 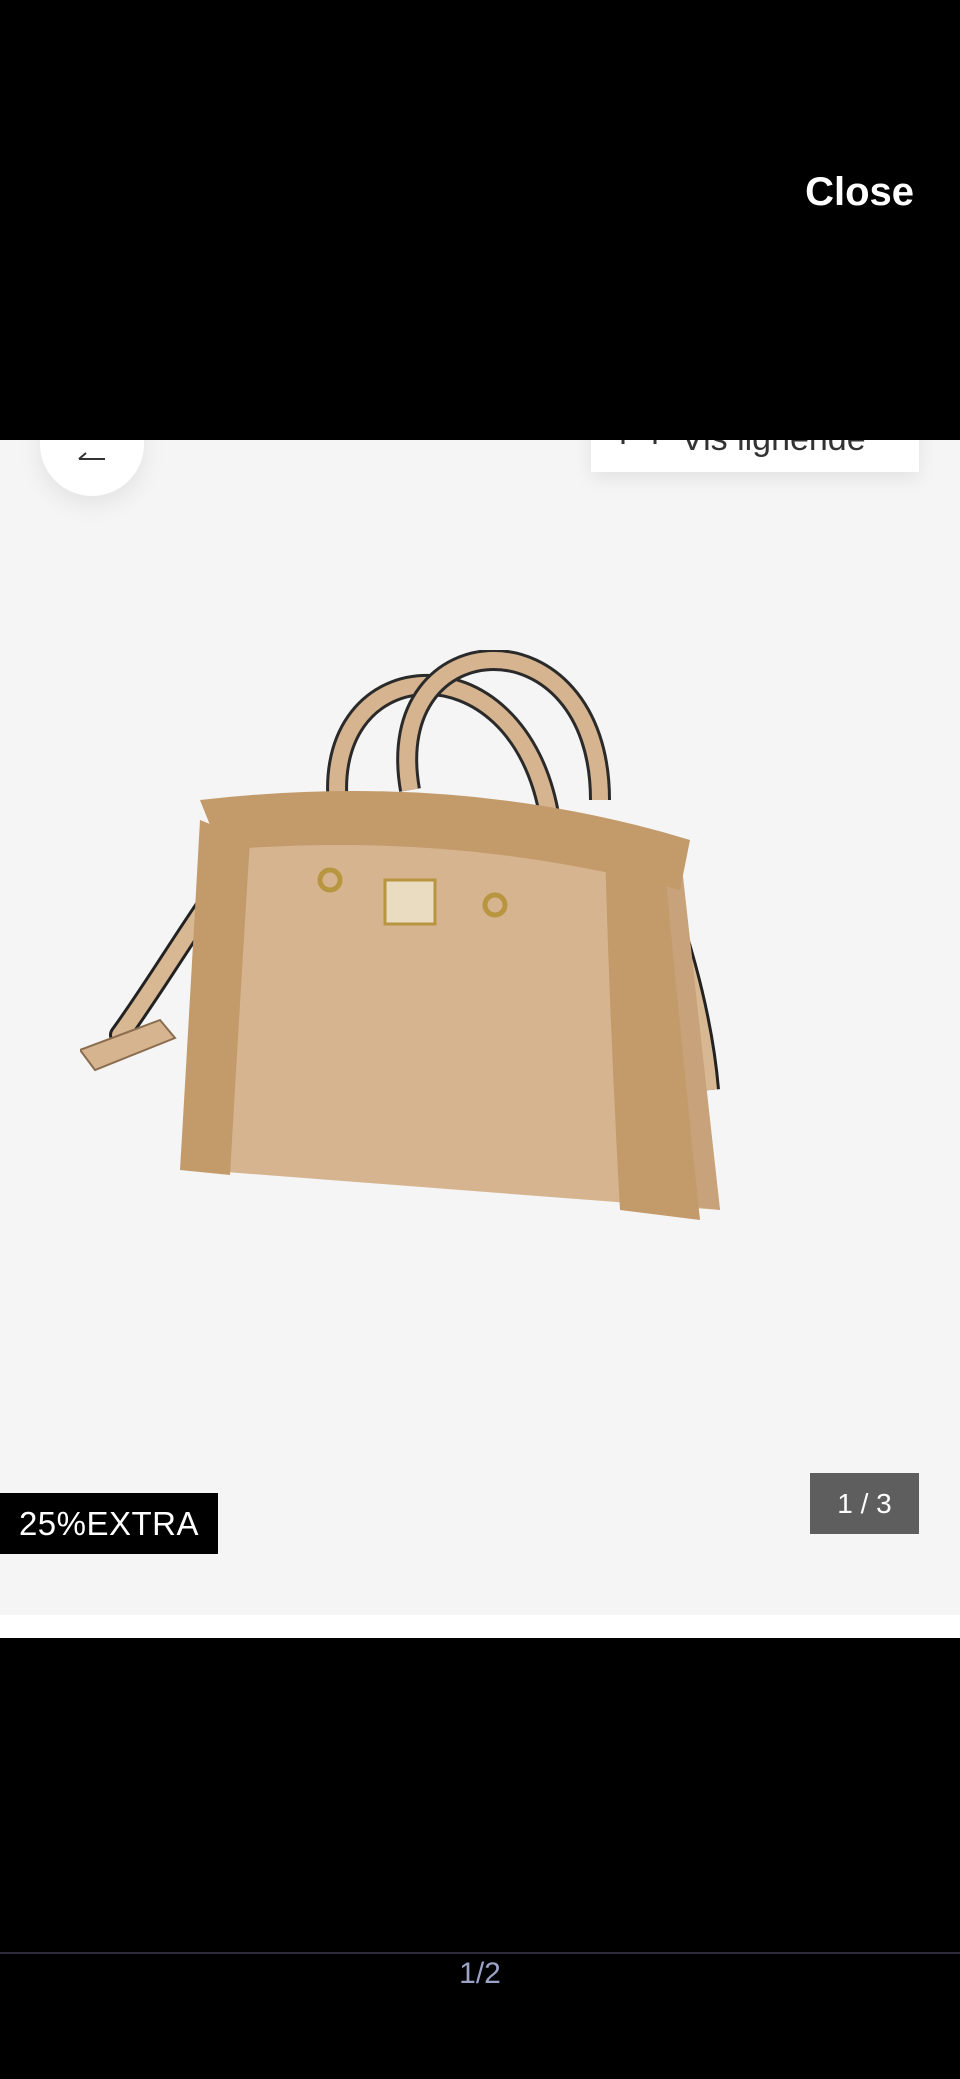 What do you see at coordinates (91, 456) in the screenshot?
I see `arrow-left-icon` at bounding box center [91, 456].